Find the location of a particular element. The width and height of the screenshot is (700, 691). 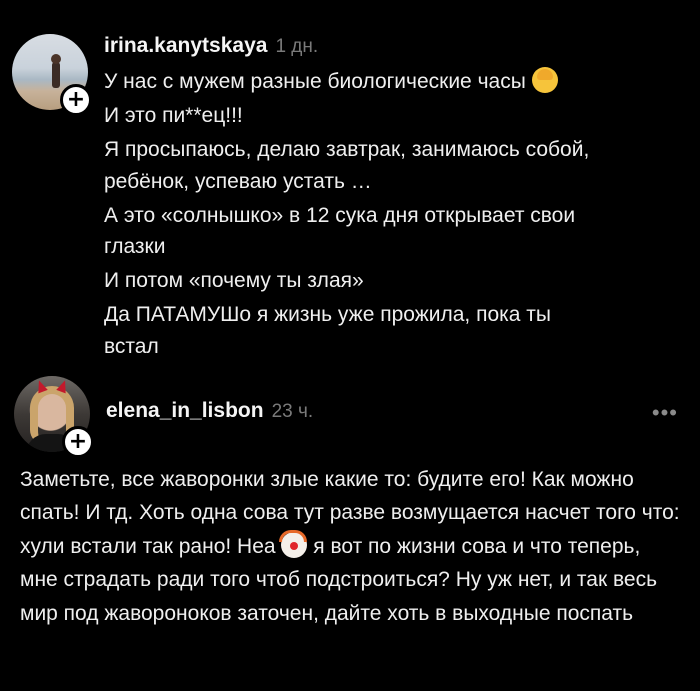

comment-line: встал is located at coordinates (131, 346).